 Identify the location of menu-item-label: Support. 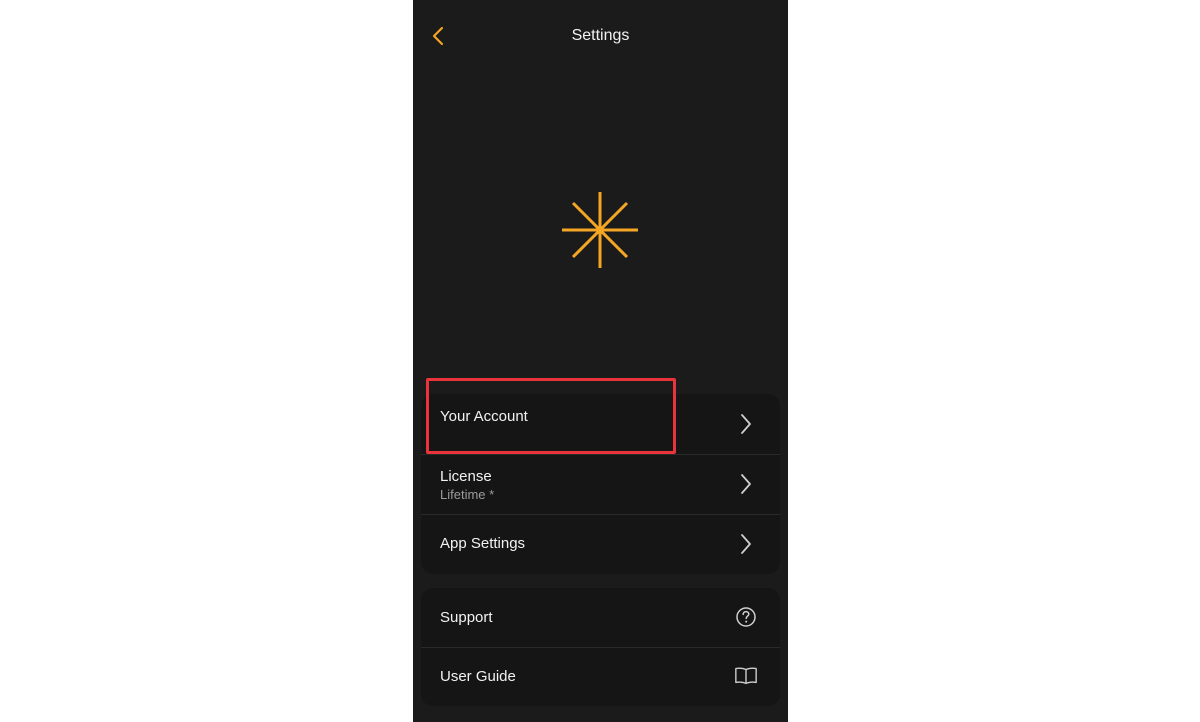
(466, 617).